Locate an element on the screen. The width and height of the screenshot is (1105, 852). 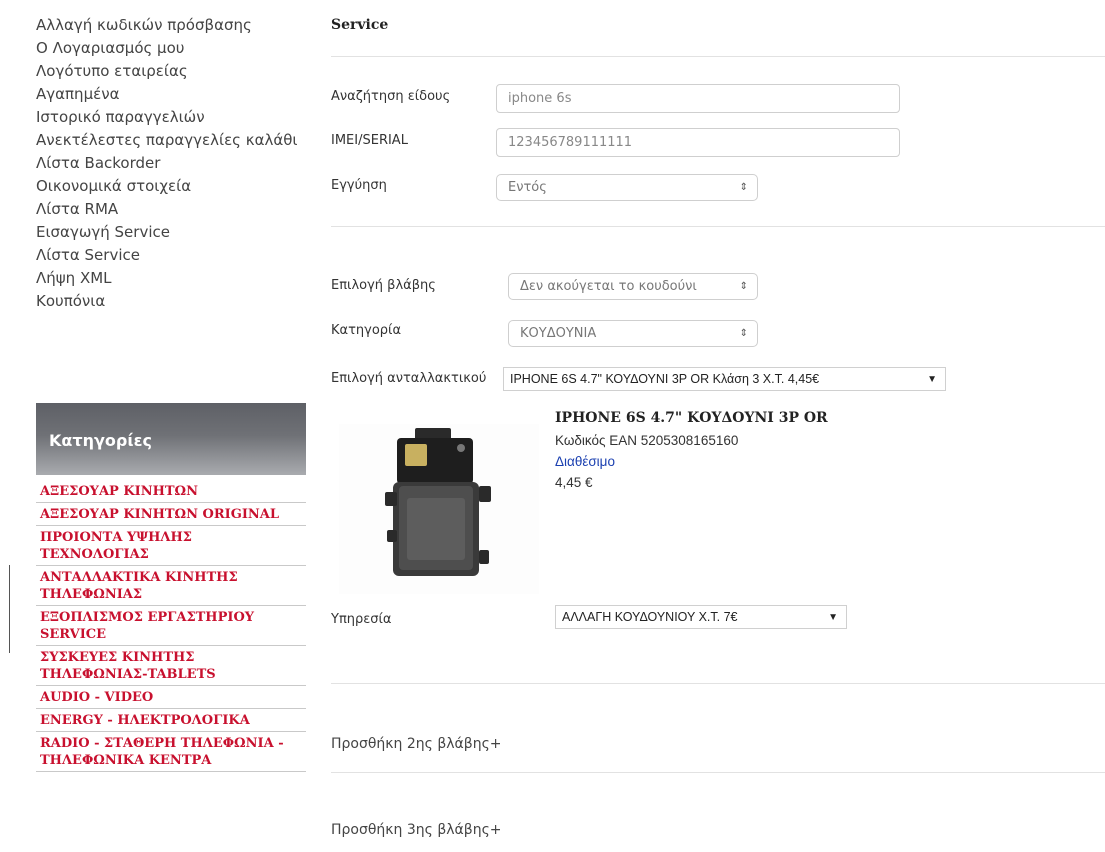
categories-header: Κατηγορίες is located at coordinates (171, 439).